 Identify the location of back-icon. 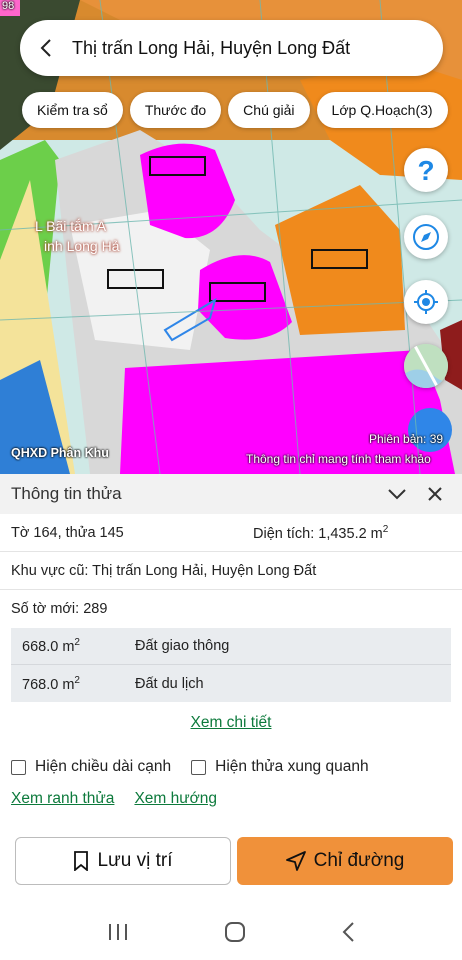
(348, 931).